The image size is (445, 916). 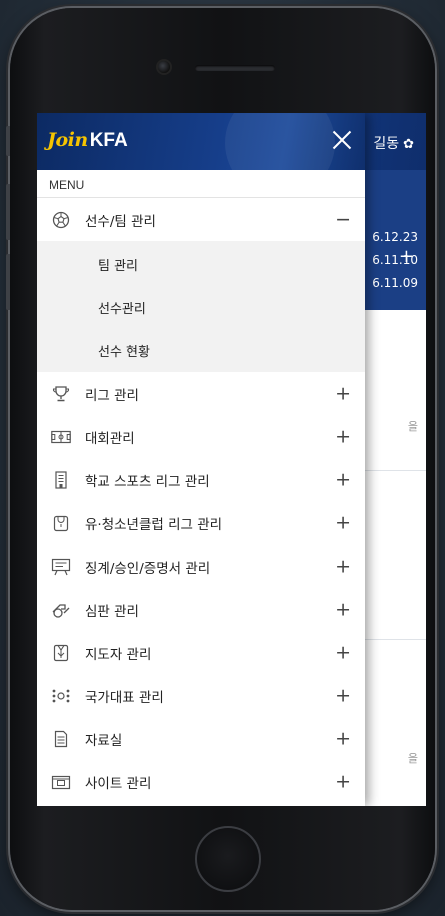 What do you see at coordinates (61, 480) in the screenshot?
I see `school-building-icon` at bounding box center [61, 480].